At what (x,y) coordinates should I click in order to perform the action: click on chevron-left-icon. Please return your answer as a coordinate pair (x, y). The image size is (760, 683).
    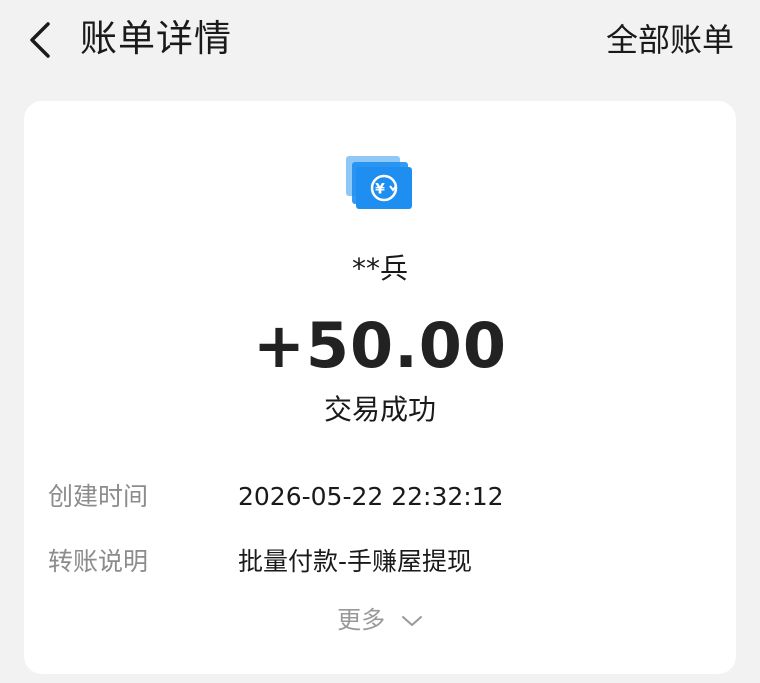
    Looking at the image, I should click on (40, 40).